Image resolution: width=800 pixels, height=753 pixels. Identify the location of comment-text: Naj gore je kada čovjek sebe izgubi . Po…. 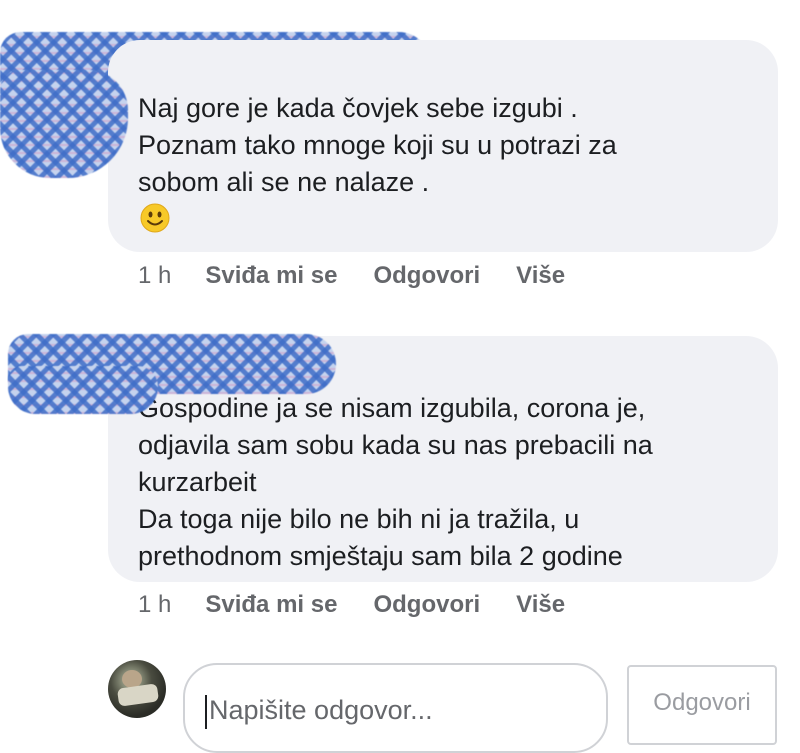
(377, 145).